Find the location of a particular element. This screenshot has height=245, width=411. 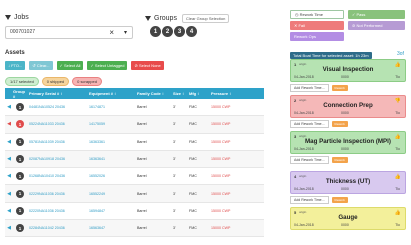

card-title: Gauge is located at coordinates (348, 217).